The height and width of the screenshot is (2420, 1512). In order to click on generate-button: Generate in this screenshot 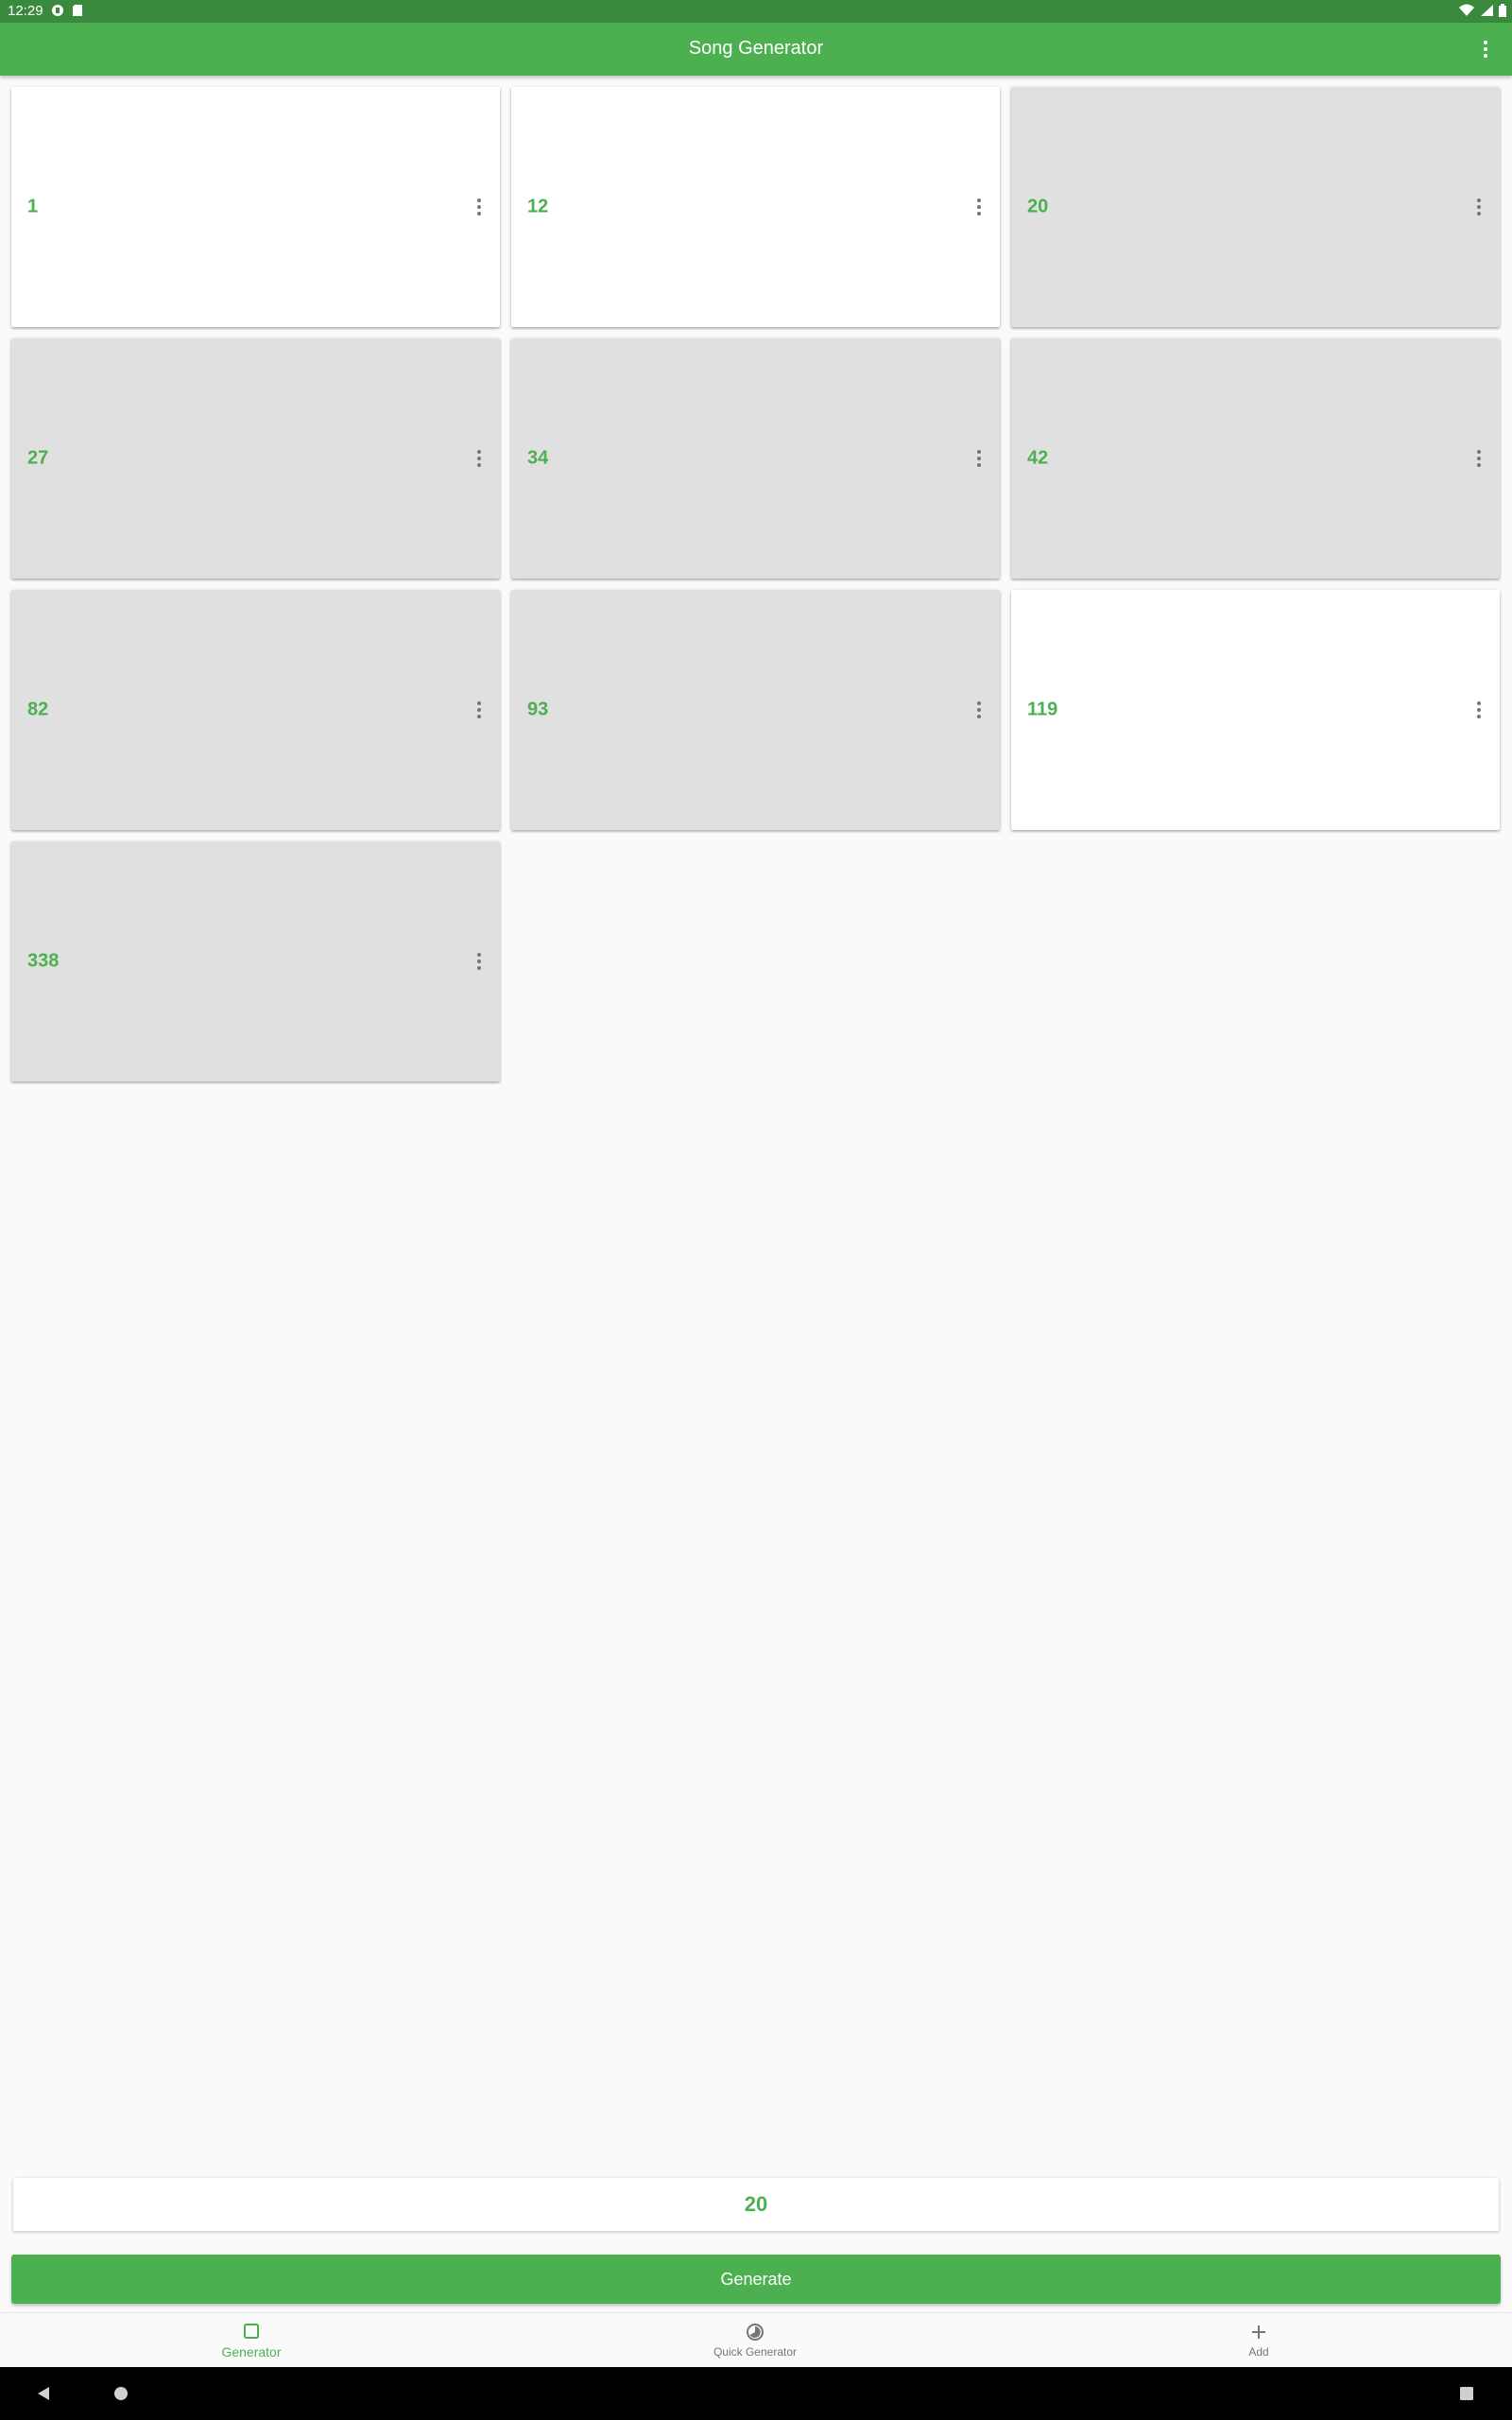, I will do `click(756, 2280)`.